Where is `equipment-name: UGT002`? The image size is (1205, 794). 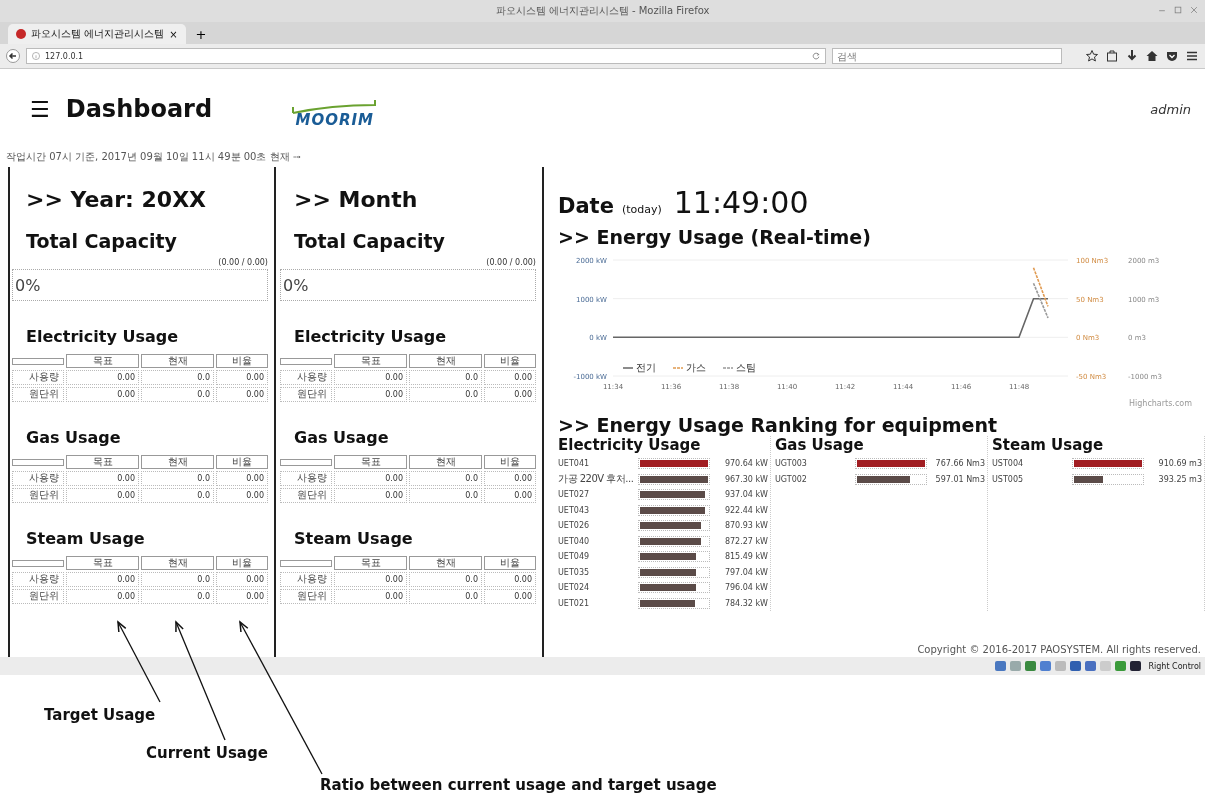
equipment-name: UGT002 is located at coordinates (791, 479).